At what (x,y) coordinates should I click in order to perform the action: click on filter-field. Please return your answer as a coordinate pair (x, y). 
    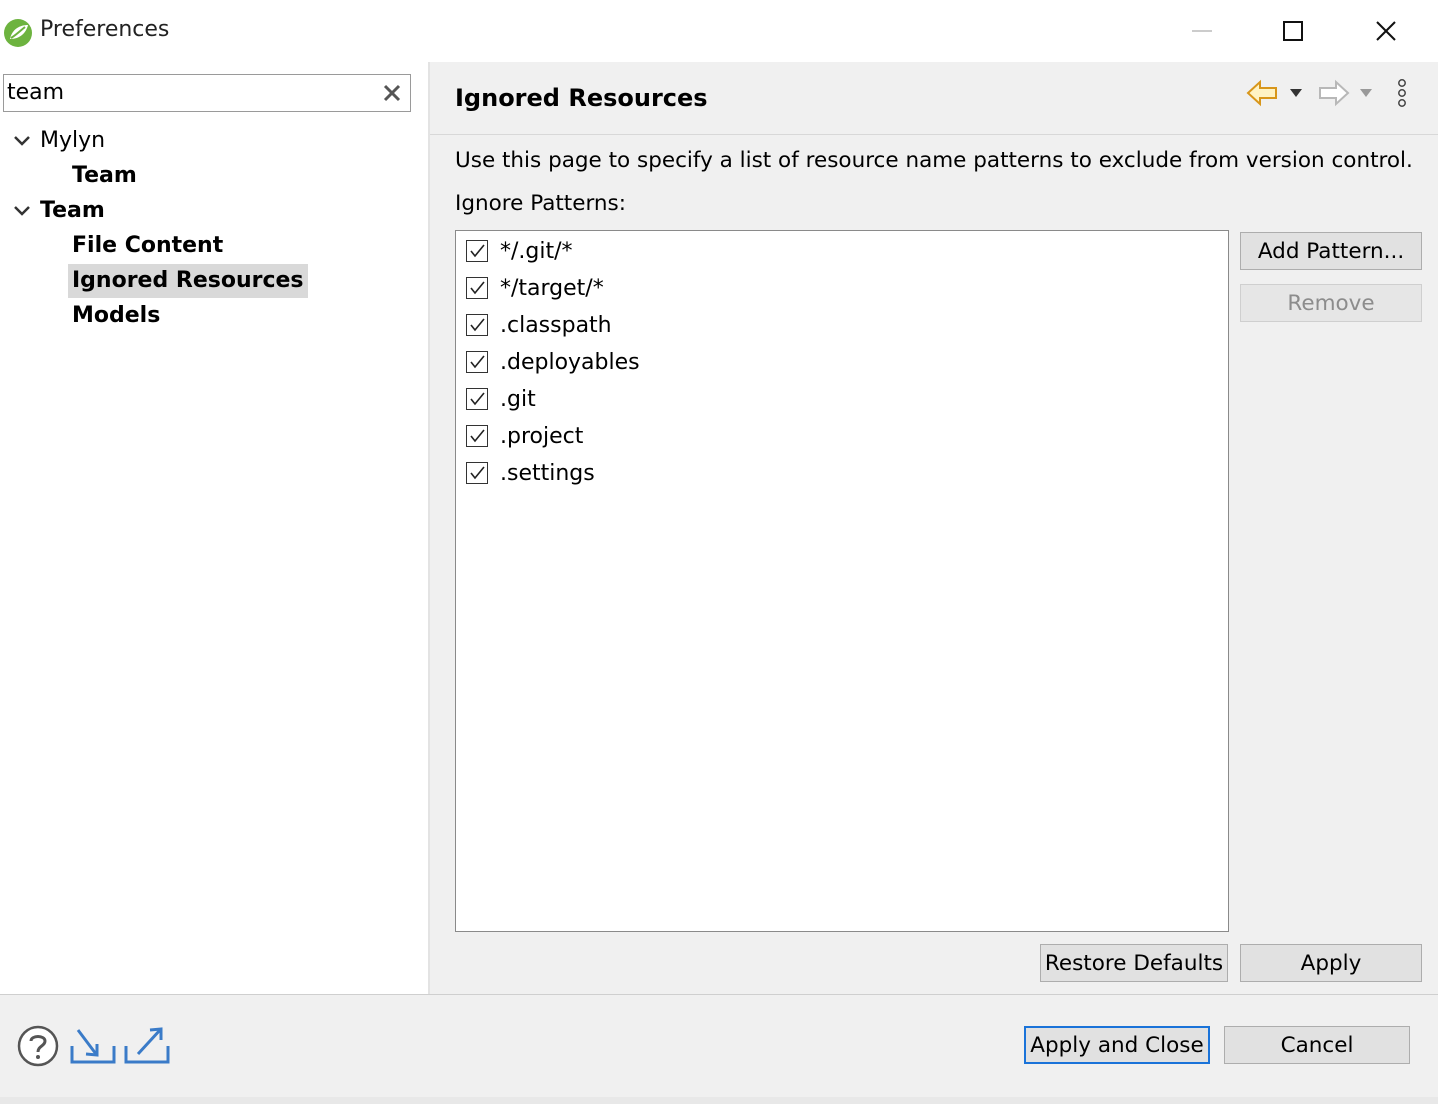
    Looking at the image, I should click on (207, 93).